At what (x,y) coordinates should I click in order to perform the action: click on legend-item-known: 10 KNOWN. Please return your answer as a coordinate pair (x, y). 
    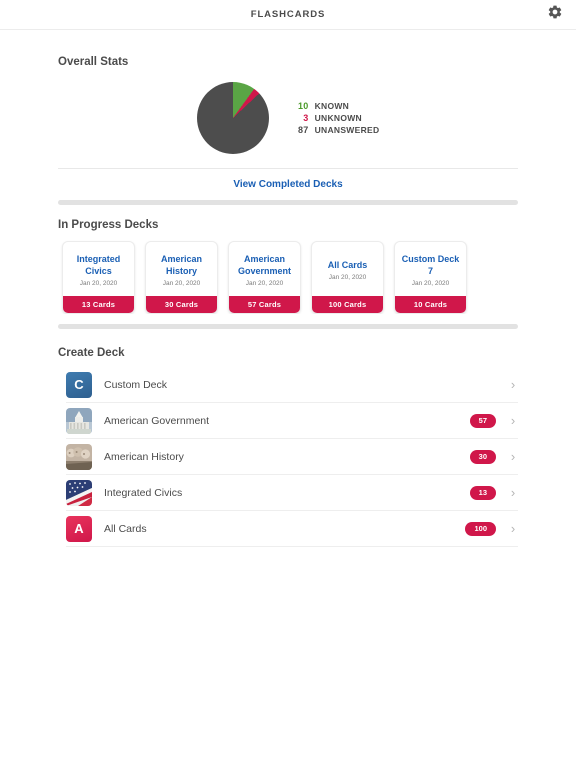
    Looking at the image, I should click on (335, 106).